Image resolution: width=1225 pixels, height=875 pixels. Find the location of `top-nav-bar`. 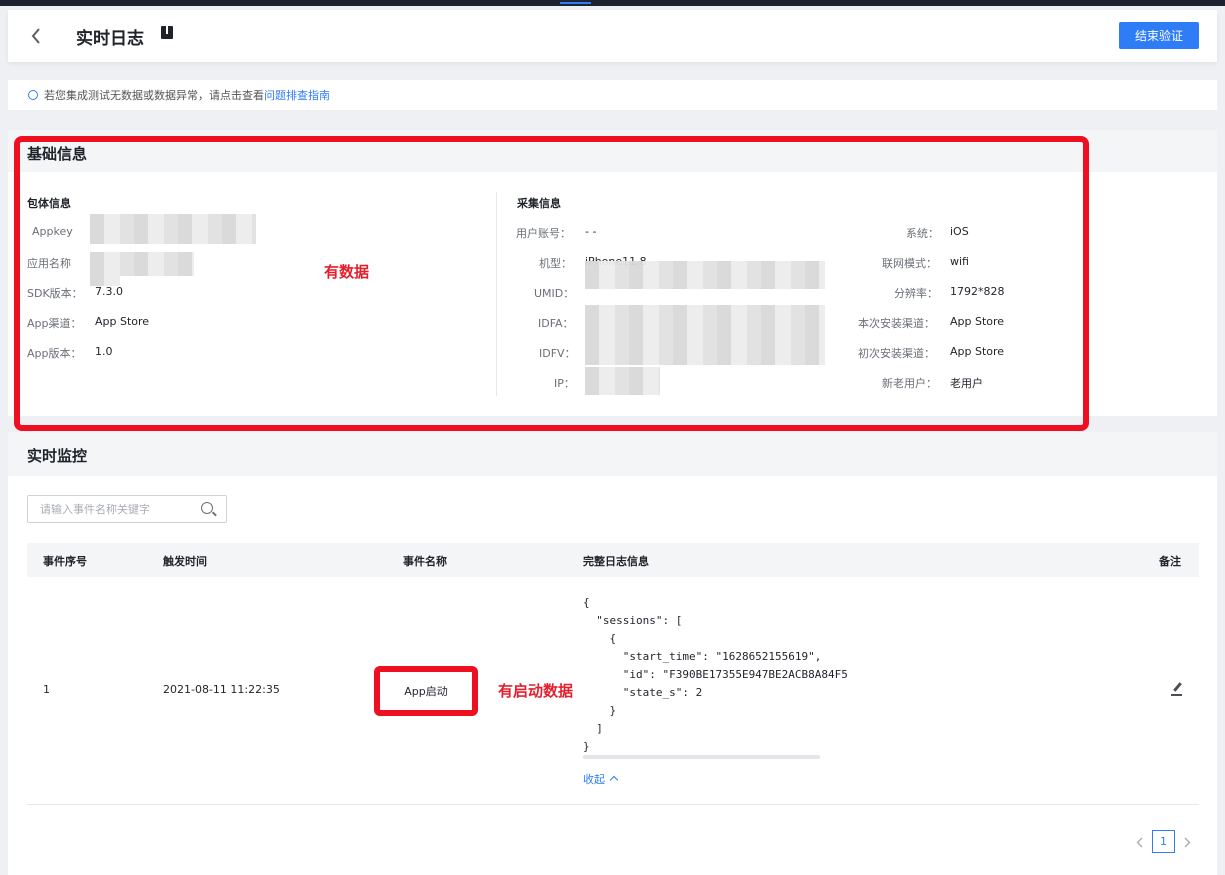

top-nav-bar is located at coordinates (612, 3).